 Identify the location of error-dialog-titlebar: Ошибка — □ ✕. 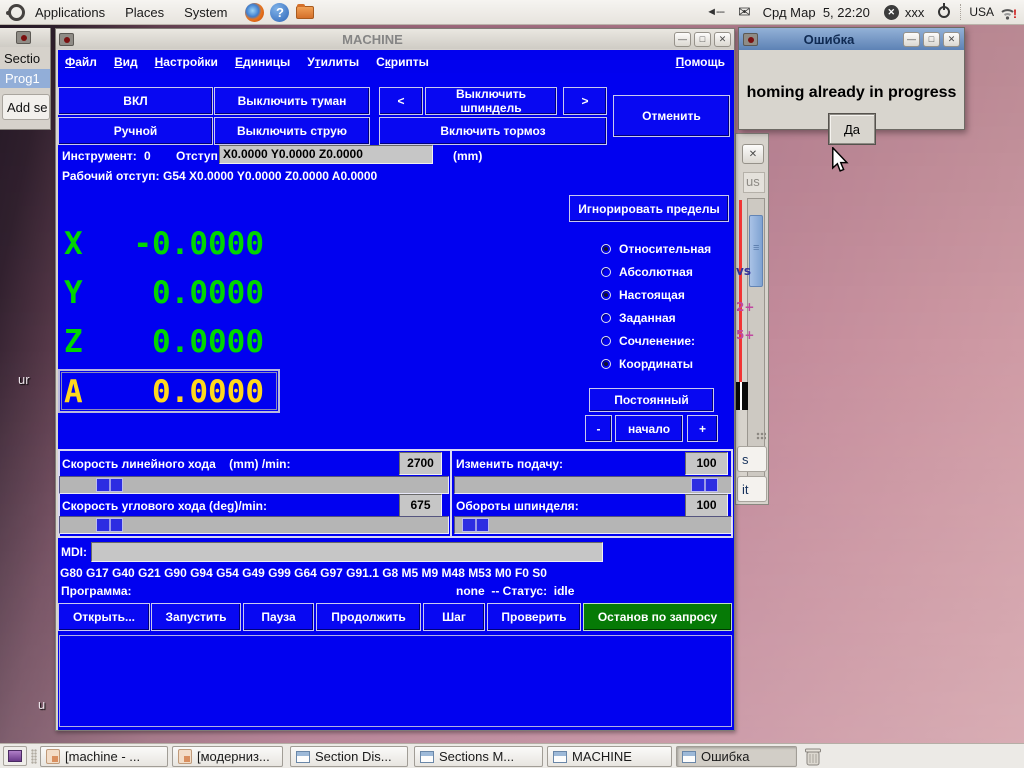
(851, 39).